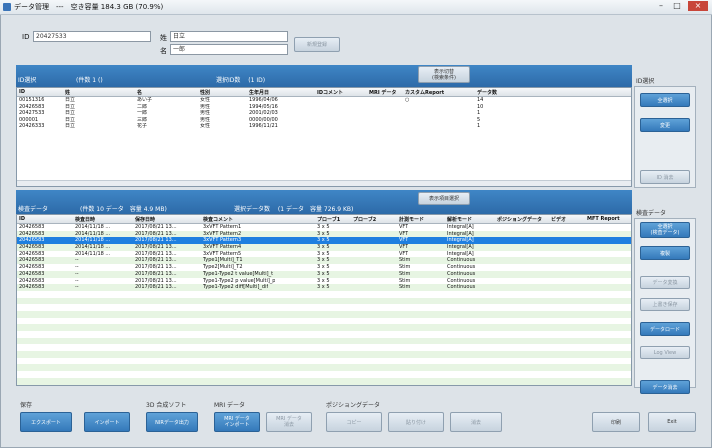 The height and width of the screenshot is (448, 712). Describe the element at coordinates (519, 219) in the screenshot. I see `column-header: ポジショングデータ` at that location.